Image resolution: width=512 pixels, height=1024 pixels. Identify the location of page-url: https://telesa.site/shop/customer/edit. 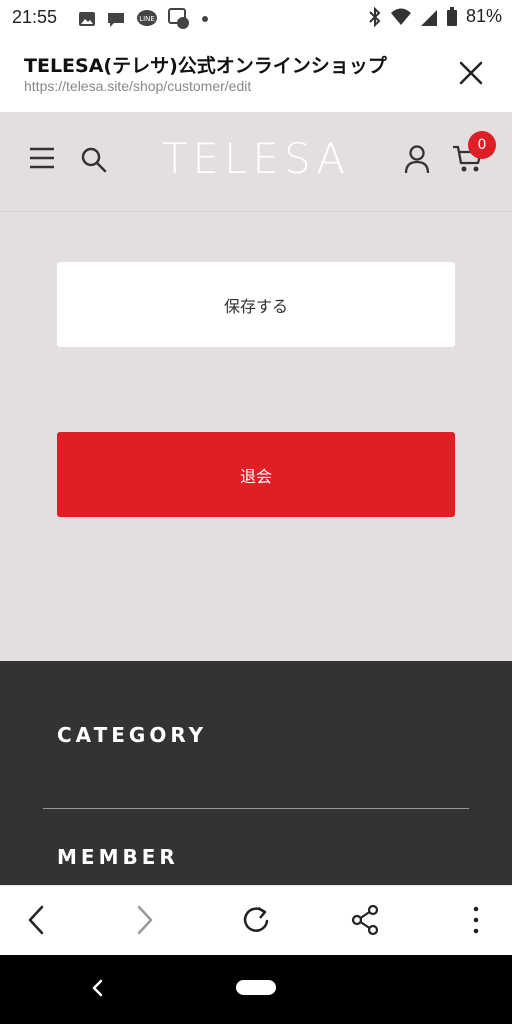
(138, 86).